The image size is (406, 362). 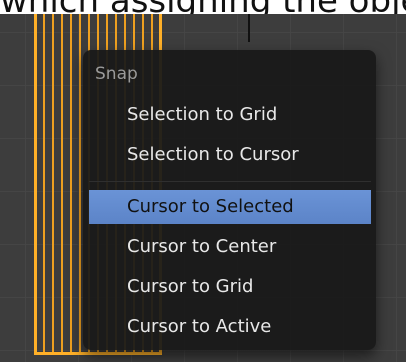 I want to click on menu-item-cursor-to-center: Cursor to Center, so click(x=230, y=247).